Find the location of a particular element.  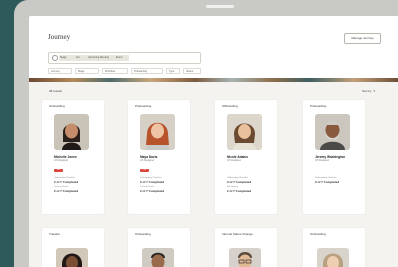

journey-card-8: Onboarding is located at coordinates (334, 247).